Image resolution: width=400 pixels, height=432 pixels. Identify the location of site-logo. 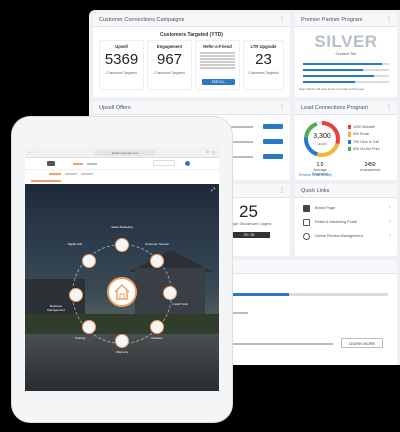
(51, 163).